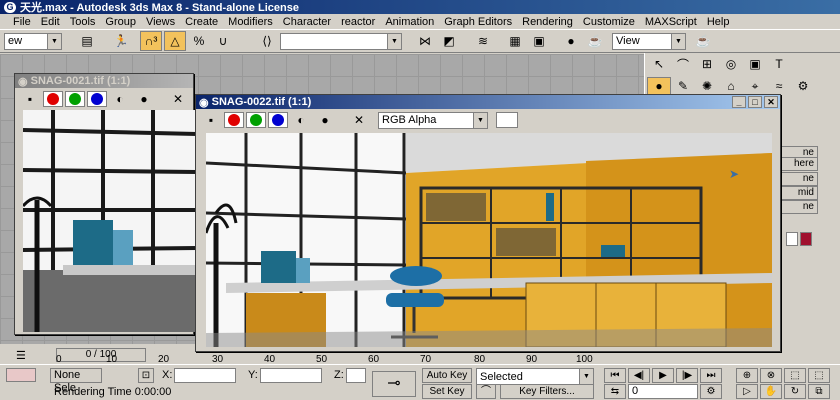 This screenshot has width=840, height=400. Describe the element at coordinates (104, 81) in the screenshot. I see `window-titlebar: ◉ SNAG-0021.tif (1:1)` at that location.